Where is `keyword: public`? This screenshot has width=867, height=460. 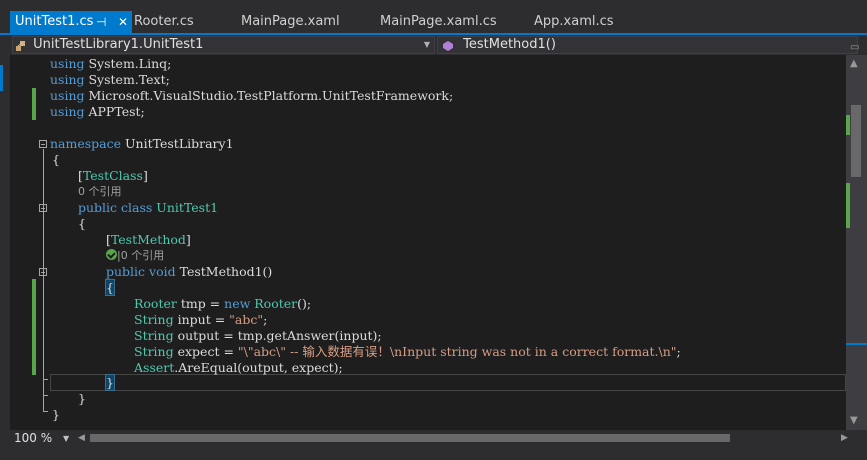
keyword: public is located at coordinates (126, 271).